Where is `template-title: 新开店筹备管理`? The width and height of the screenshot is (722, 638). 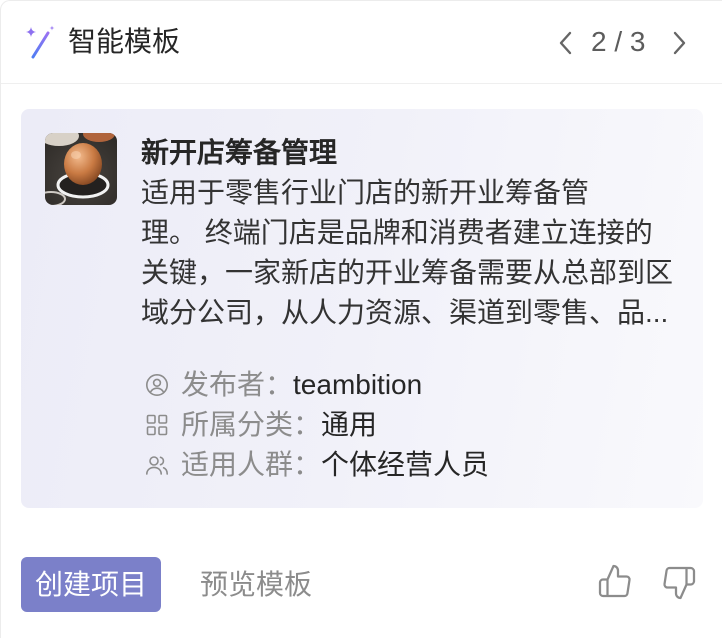
template-title: 新开店筹备管理 is located at coordinates (239, 152).